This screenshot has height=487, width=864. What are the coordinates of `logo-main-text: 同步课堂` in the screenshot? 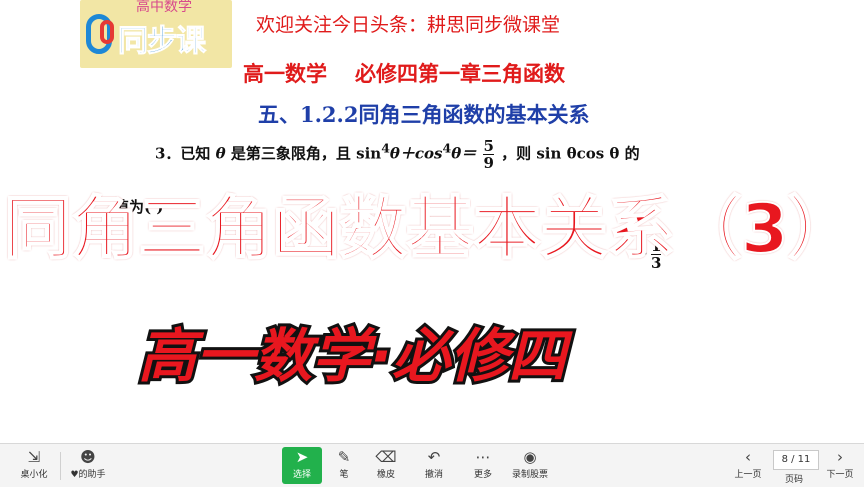 It's located at (162, 46).